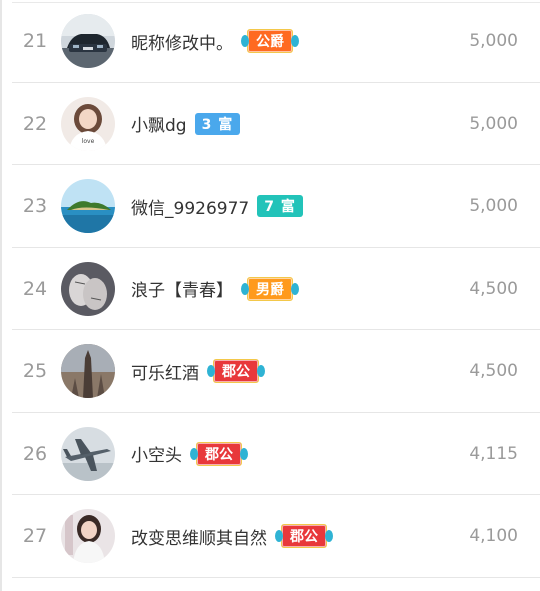 The width and height of the screenshot is (540, 591). Describe the element at coordinates (35, 123) in the screenshot. I see `rank-number: 22` at that location.